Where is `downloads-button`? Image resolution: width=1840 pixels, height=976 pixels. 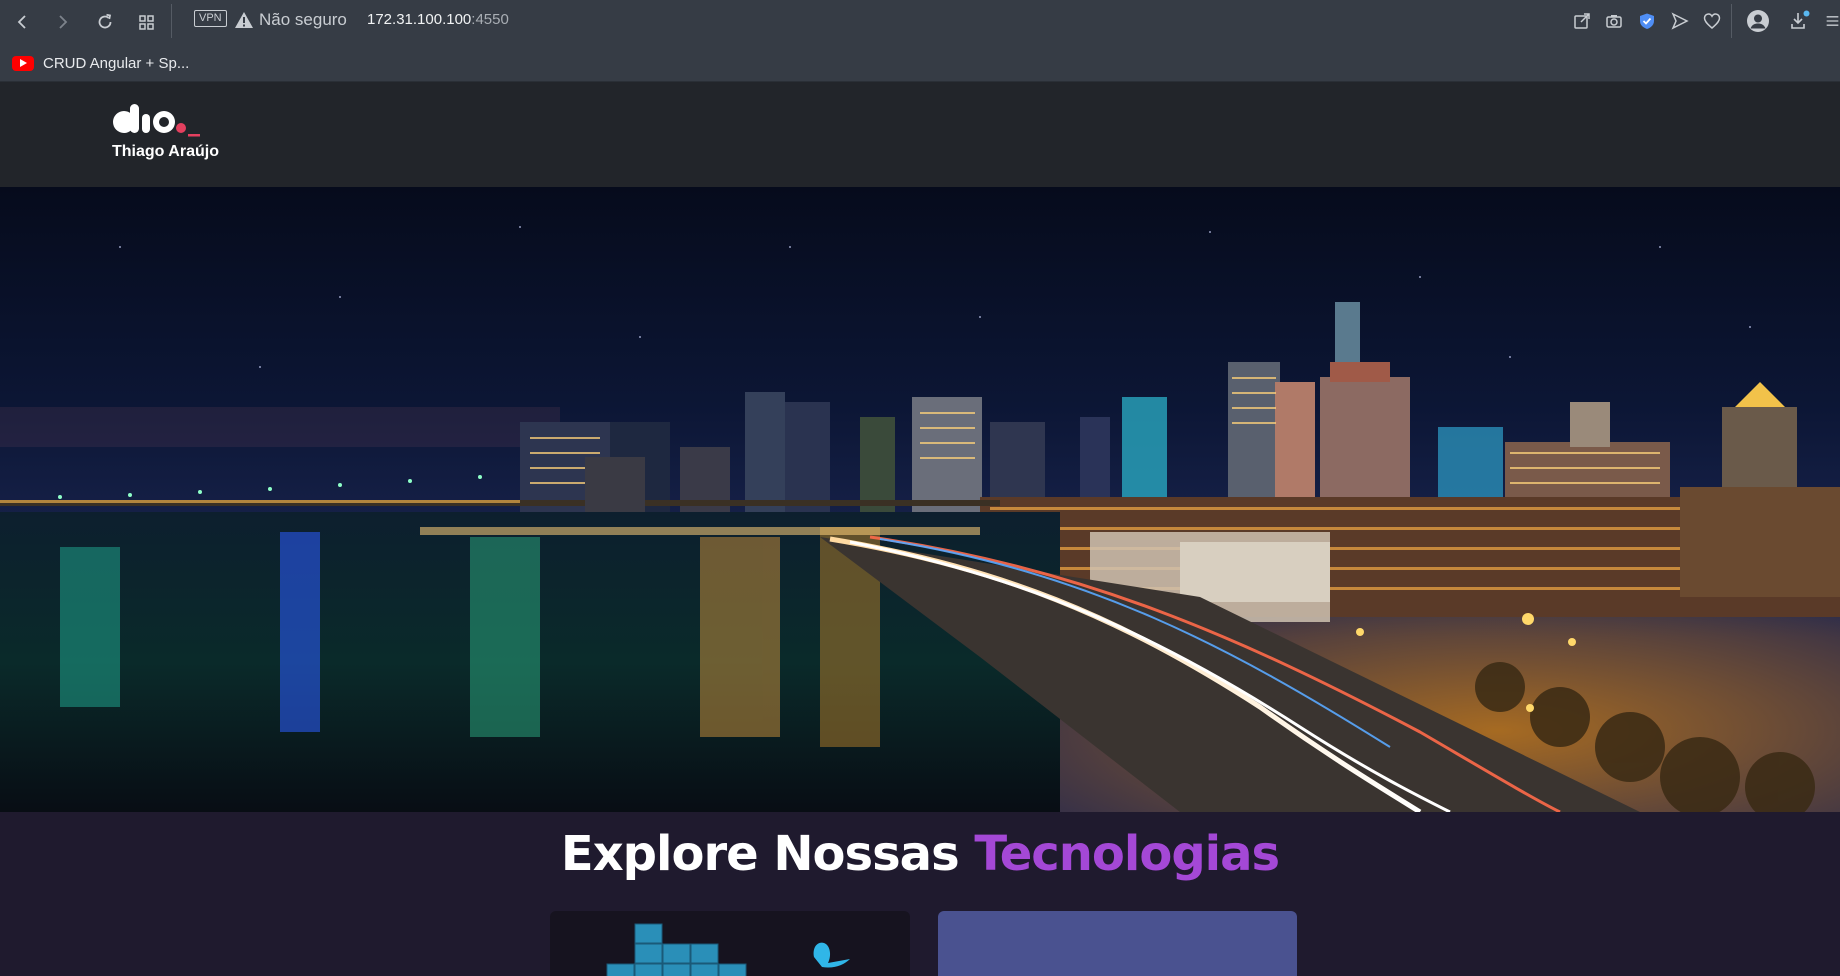
downloads-button is located at coordinates (1800, 21).